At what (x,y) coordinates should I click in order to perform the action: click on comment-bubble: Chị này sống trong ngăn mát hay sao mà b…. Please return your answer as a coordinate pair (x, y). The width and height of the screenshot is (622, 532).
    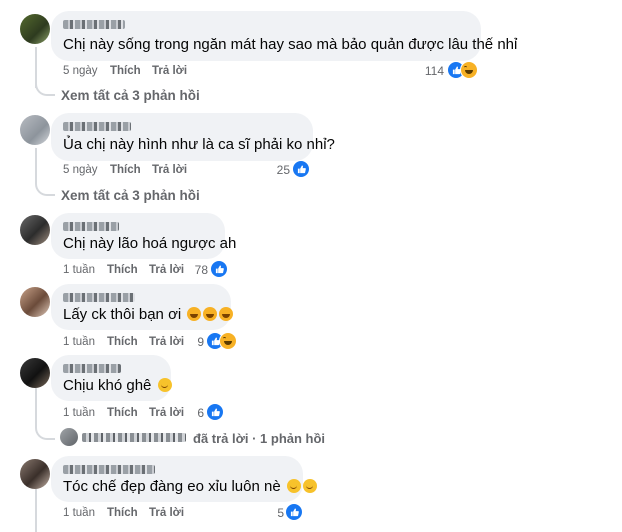
    Looking at the image, I should click on (284, 36).